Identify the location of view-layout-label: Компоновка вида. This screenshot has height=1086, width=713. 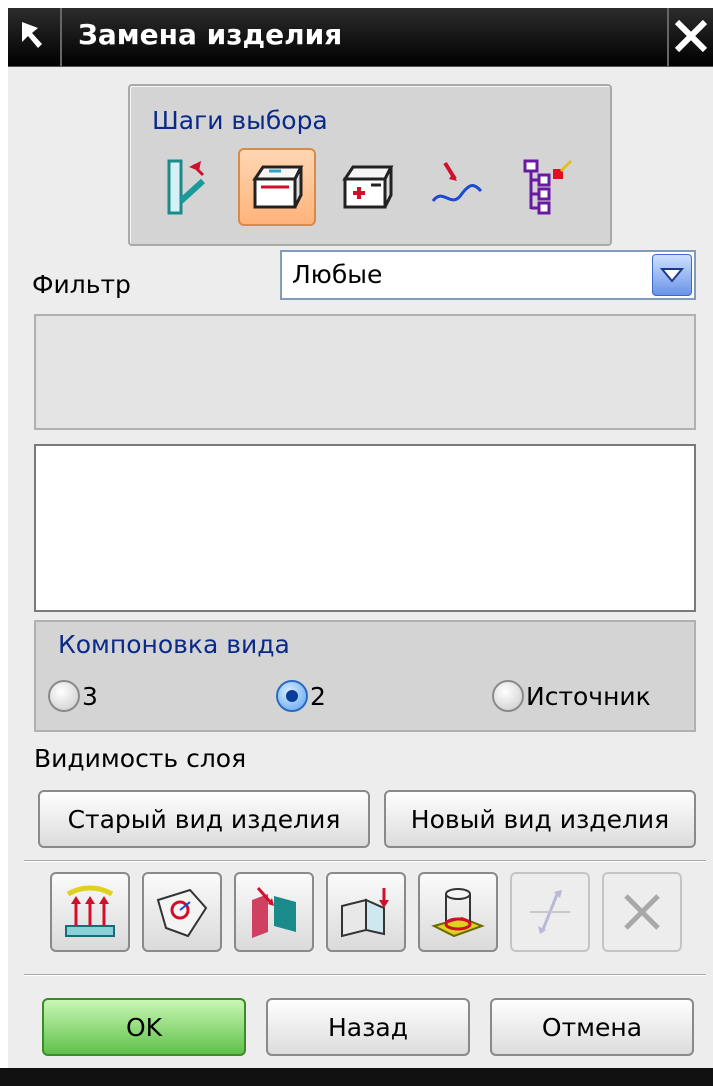
(174, 644).